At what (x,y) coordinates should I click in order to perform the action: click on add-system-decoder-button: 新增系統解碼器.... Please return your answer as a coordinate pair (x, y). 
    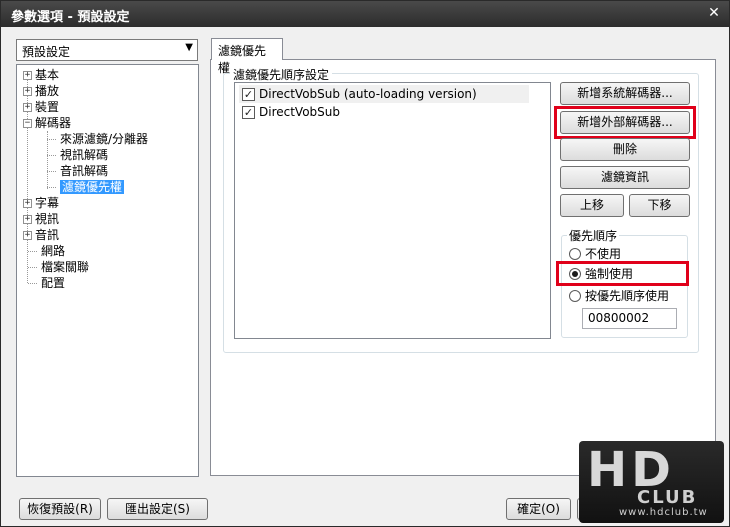
    Looking at the image, I should click on (625, 93).